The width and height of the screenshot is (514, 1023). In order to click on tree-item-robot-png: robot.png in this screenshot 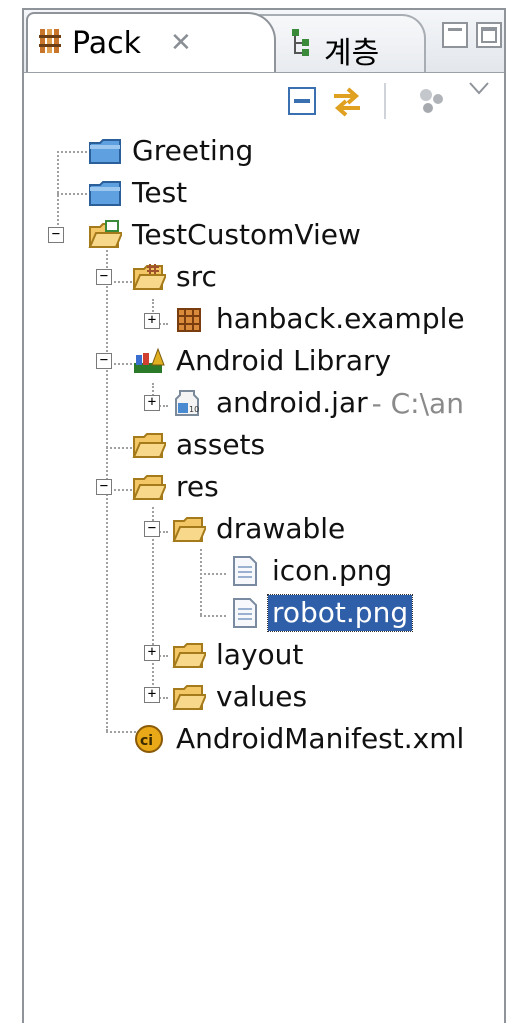, I will do `click(321, 613)`.